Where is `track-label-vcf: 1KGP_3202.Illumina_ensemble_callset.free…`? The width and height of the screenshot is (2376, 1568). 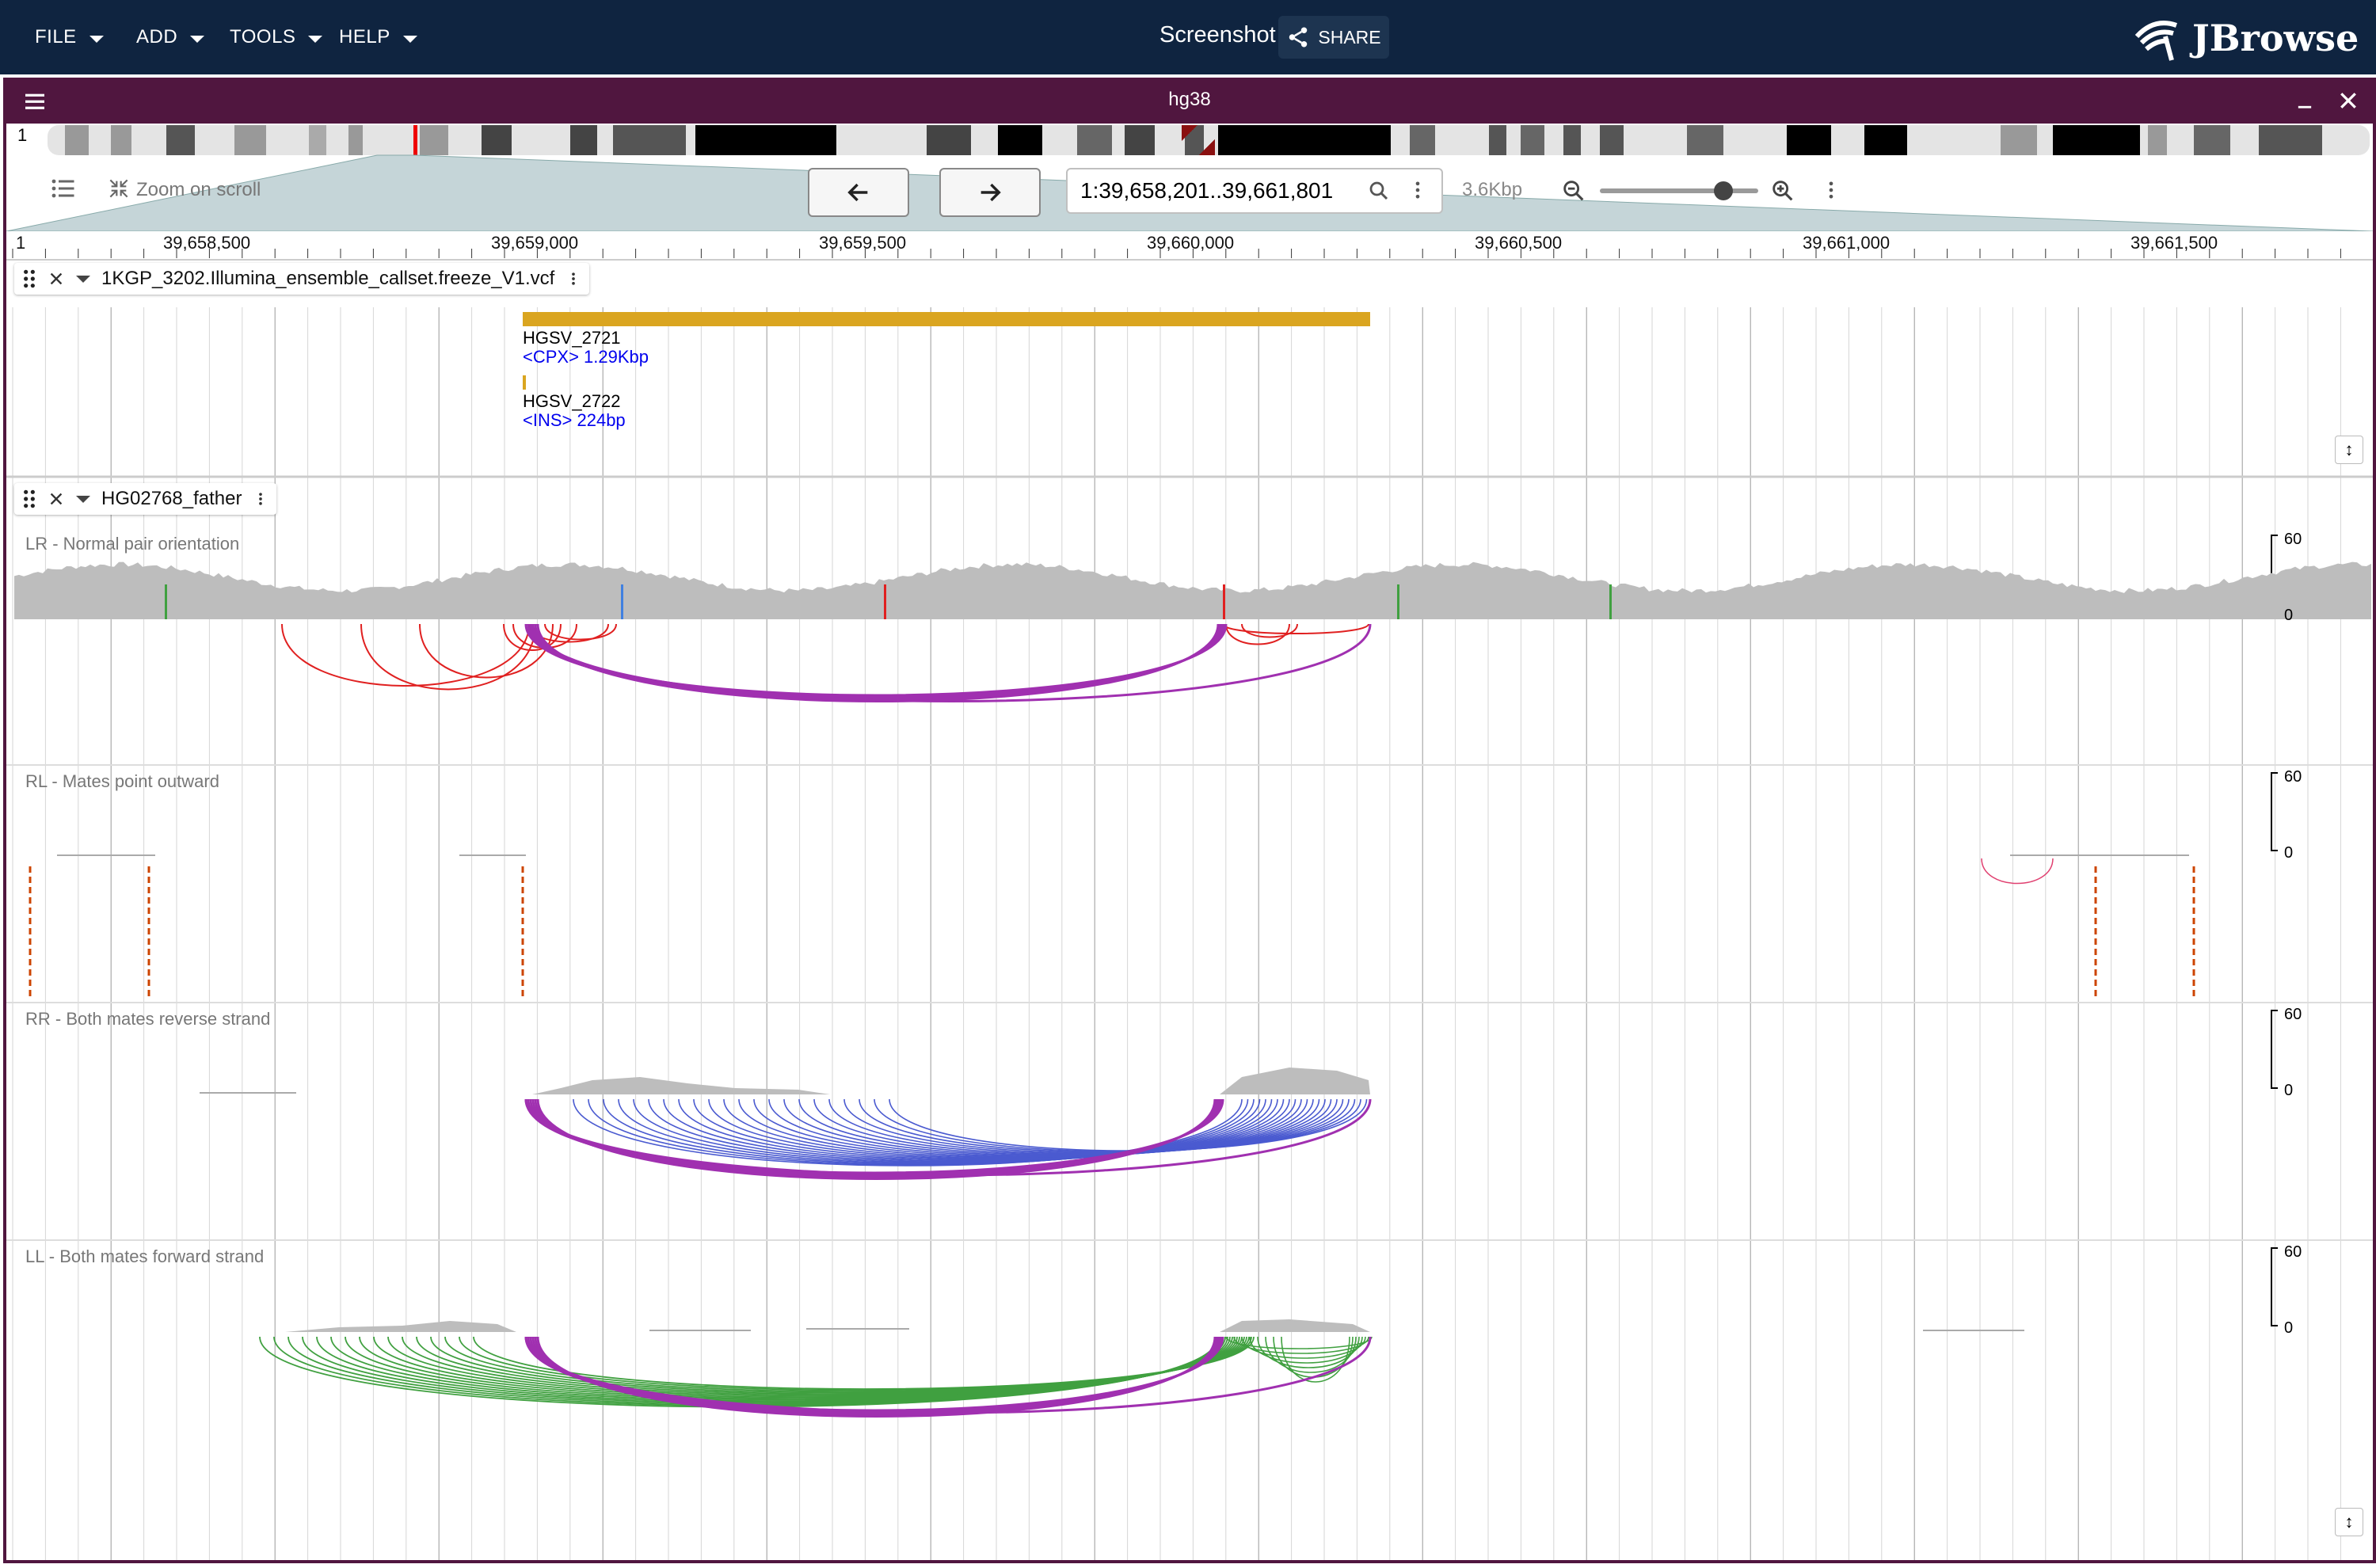
track-label-vcf: 1KGP_3202.Illumina_ensemble_callset.free… is located at coordinates (302, 279).